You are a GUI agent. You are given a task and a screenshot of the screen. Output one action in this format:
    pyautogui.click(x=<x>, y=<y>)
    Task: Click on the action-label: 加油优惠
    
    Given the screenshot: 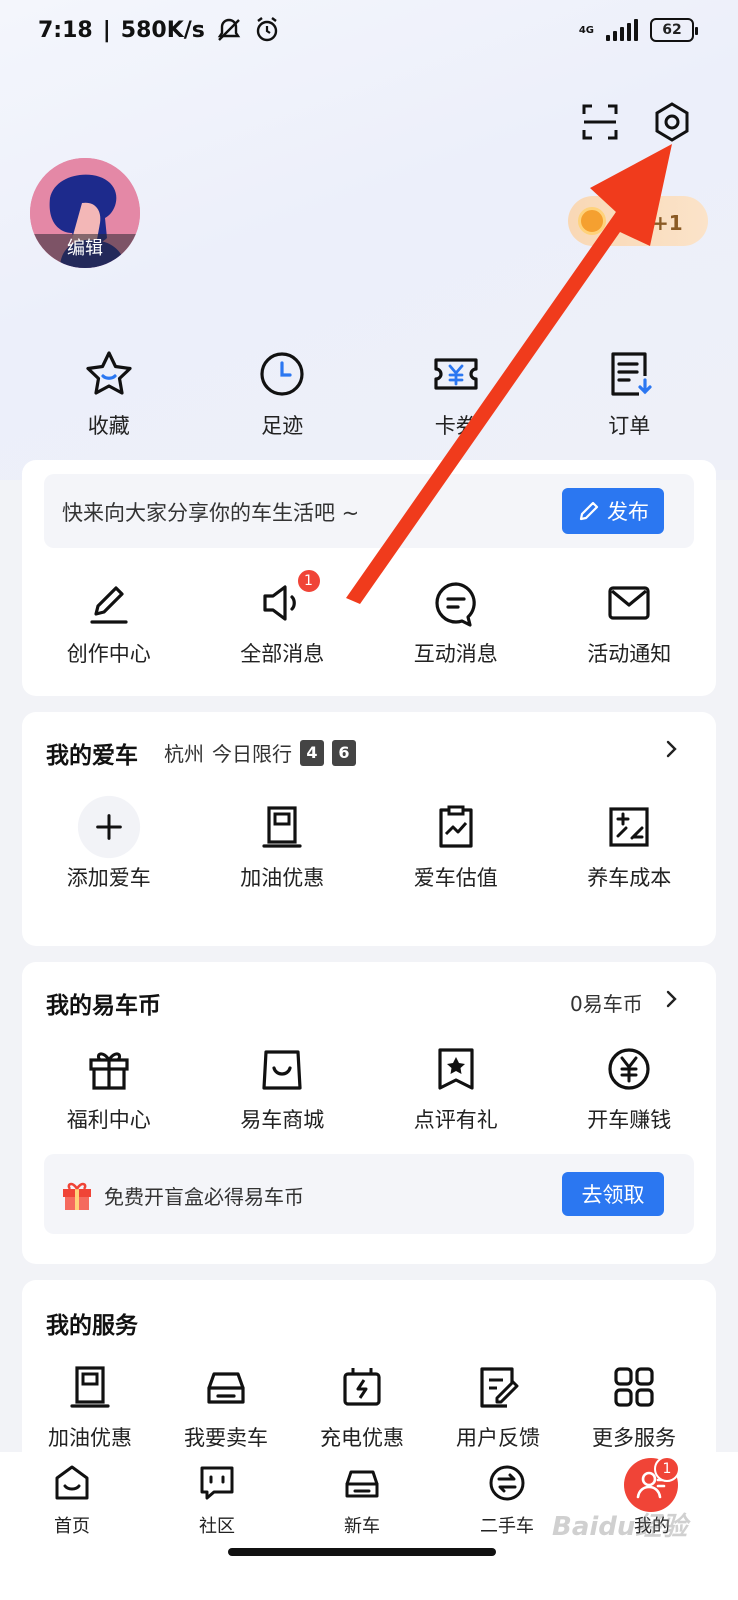 What is the action you would take?
    pyautogui.click(x=282, y=878)
    